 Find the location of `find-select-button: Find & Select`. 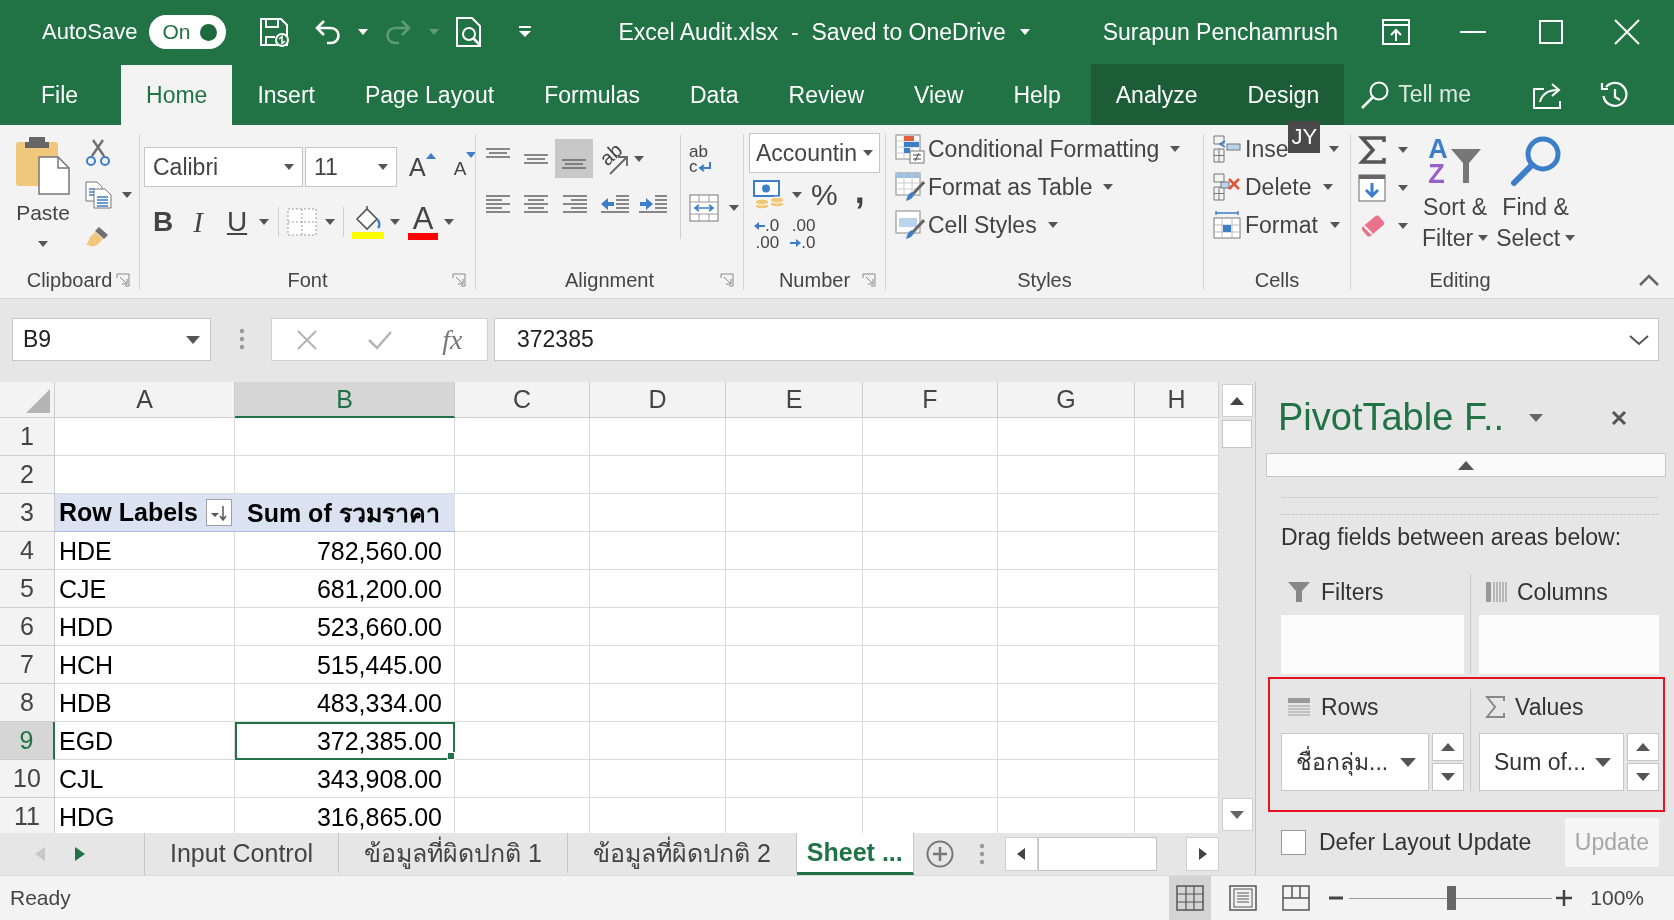

find-select-button: Find & Select is located at coordinates (1536, 192).